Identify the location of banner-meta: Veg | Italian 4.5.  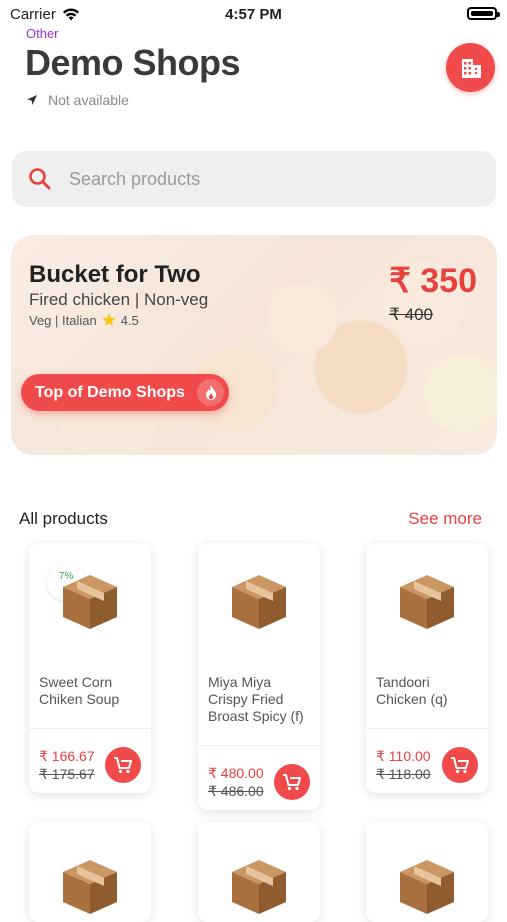
(84, 320).